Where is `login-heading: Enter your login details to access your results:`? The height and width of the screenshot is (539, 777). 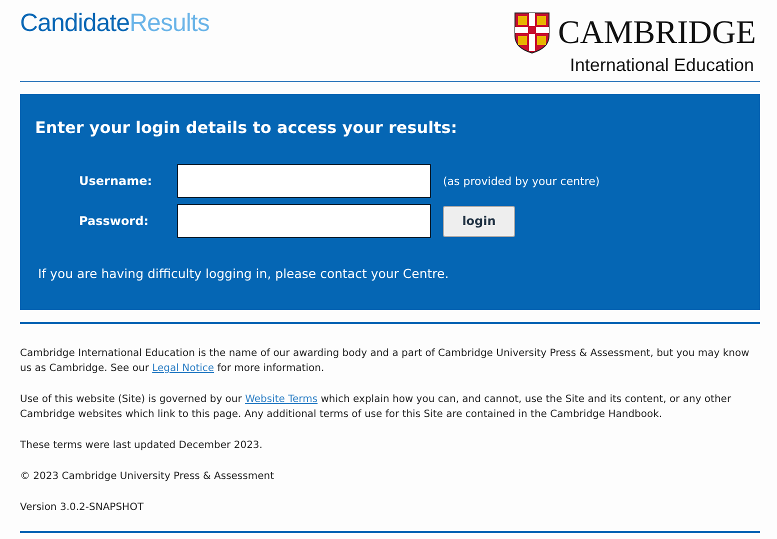
login-heading: Enter your login details to access your results: is located at coordinates (246, 128).